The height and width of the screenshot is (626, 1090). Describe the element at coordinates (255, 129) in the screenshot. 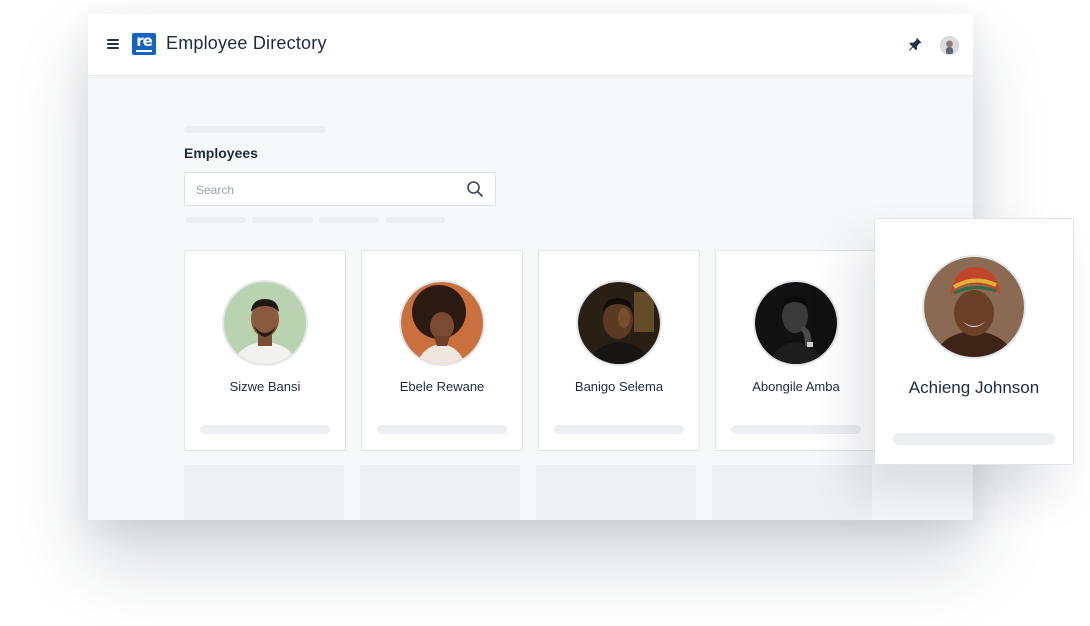

I see `breadcrumb-placeholder` at that location.